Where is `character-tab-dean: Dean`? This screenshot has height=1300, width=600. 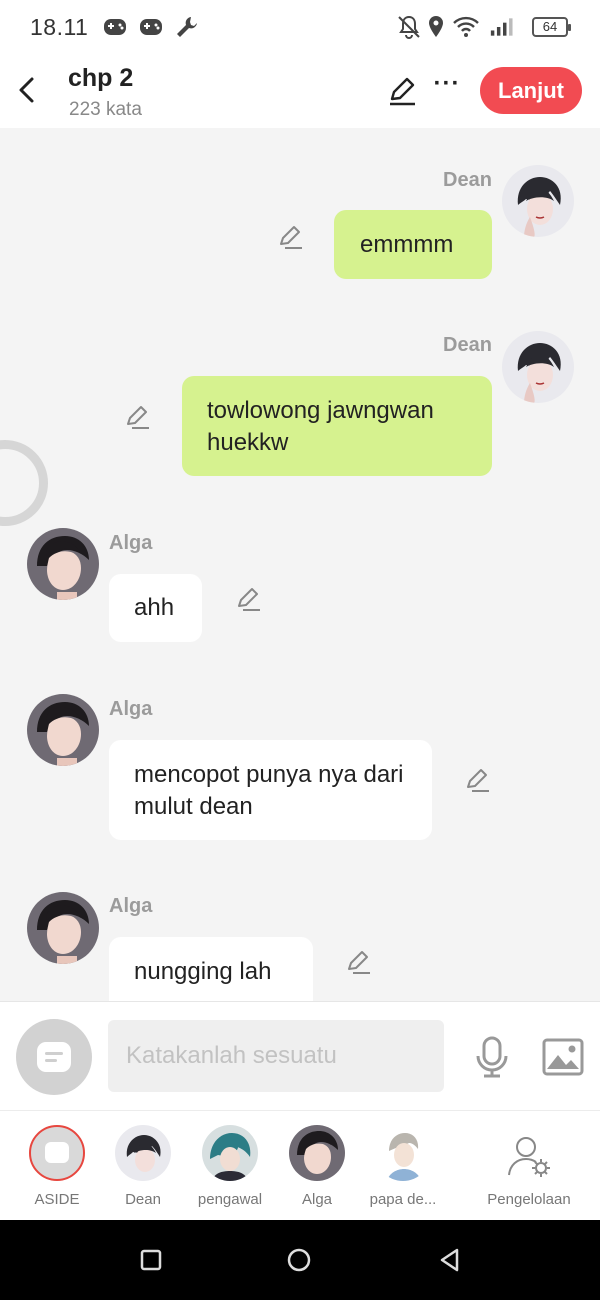 character-tab-dean: Dean is located at coordinates (143, 1168).